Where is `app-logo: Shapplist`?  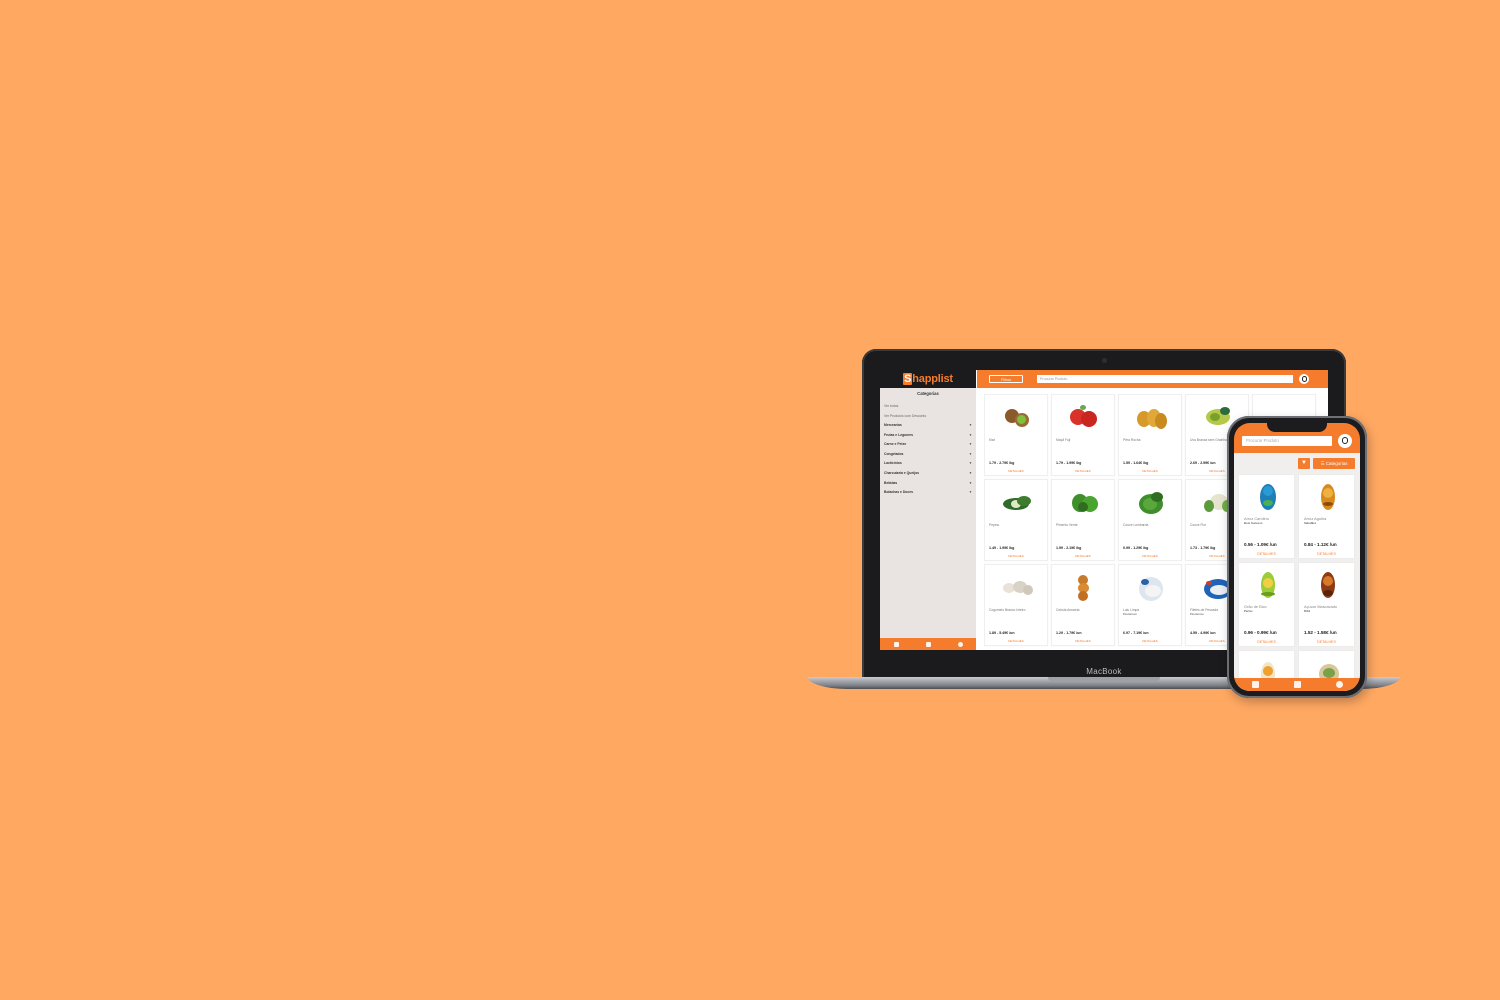
app-logo: Shapplist is located at coordinates (928, 379).